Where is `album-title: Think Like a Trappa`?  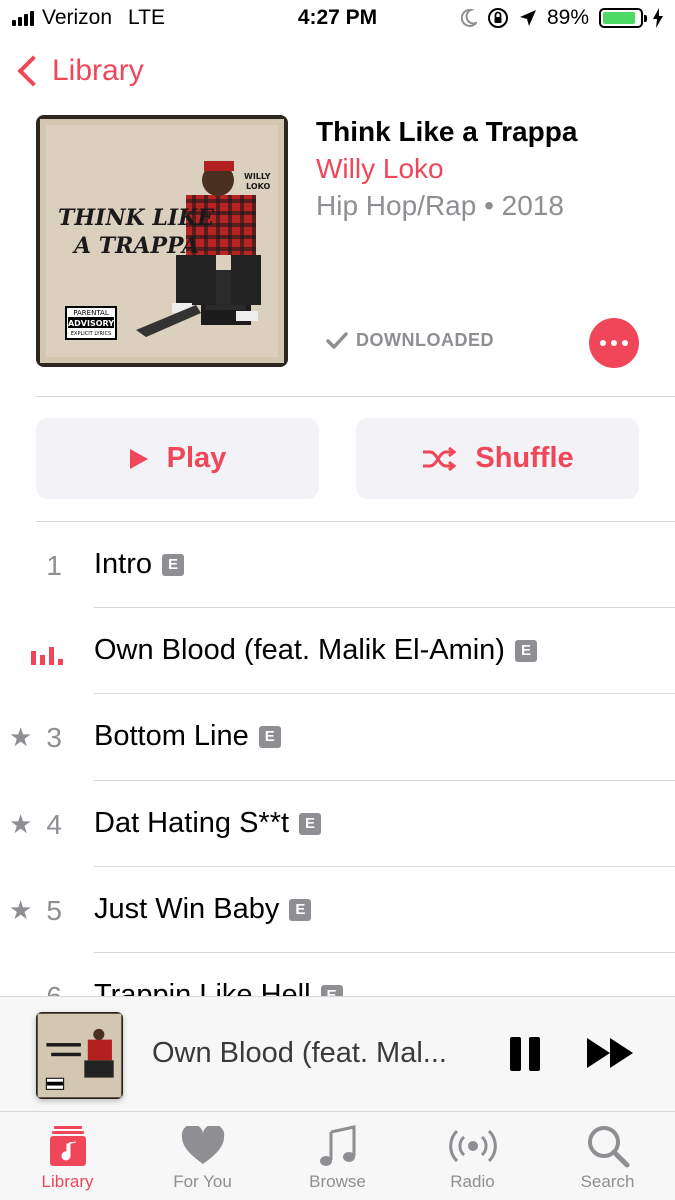 album-title: Think Like a Trappa is located at coordinates (447, 131).